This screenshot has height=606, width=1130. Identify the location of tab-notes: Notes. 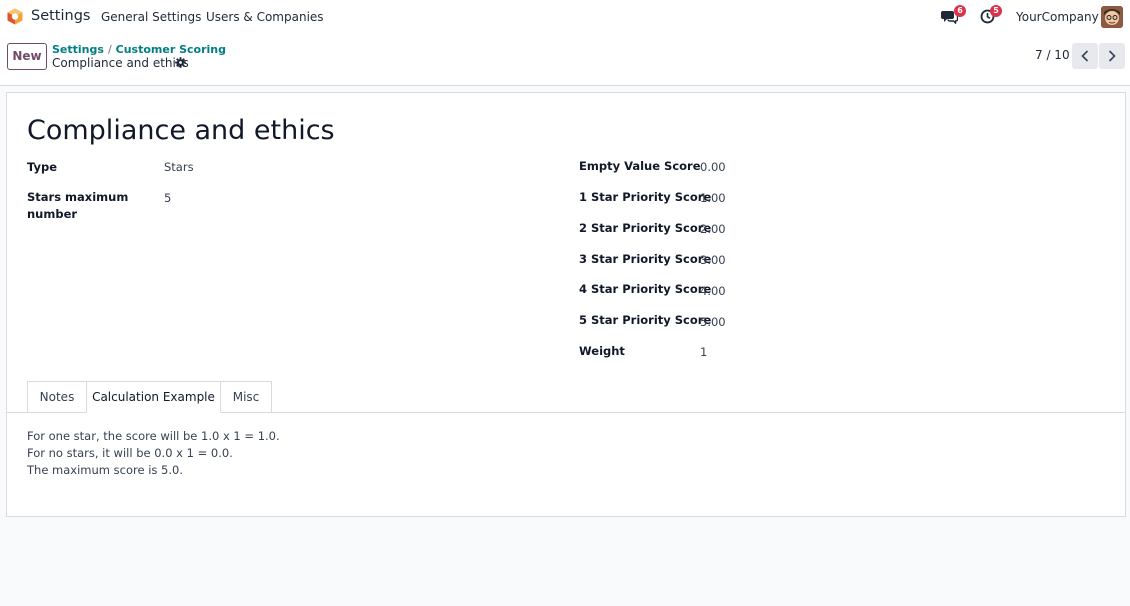
(56, 397).